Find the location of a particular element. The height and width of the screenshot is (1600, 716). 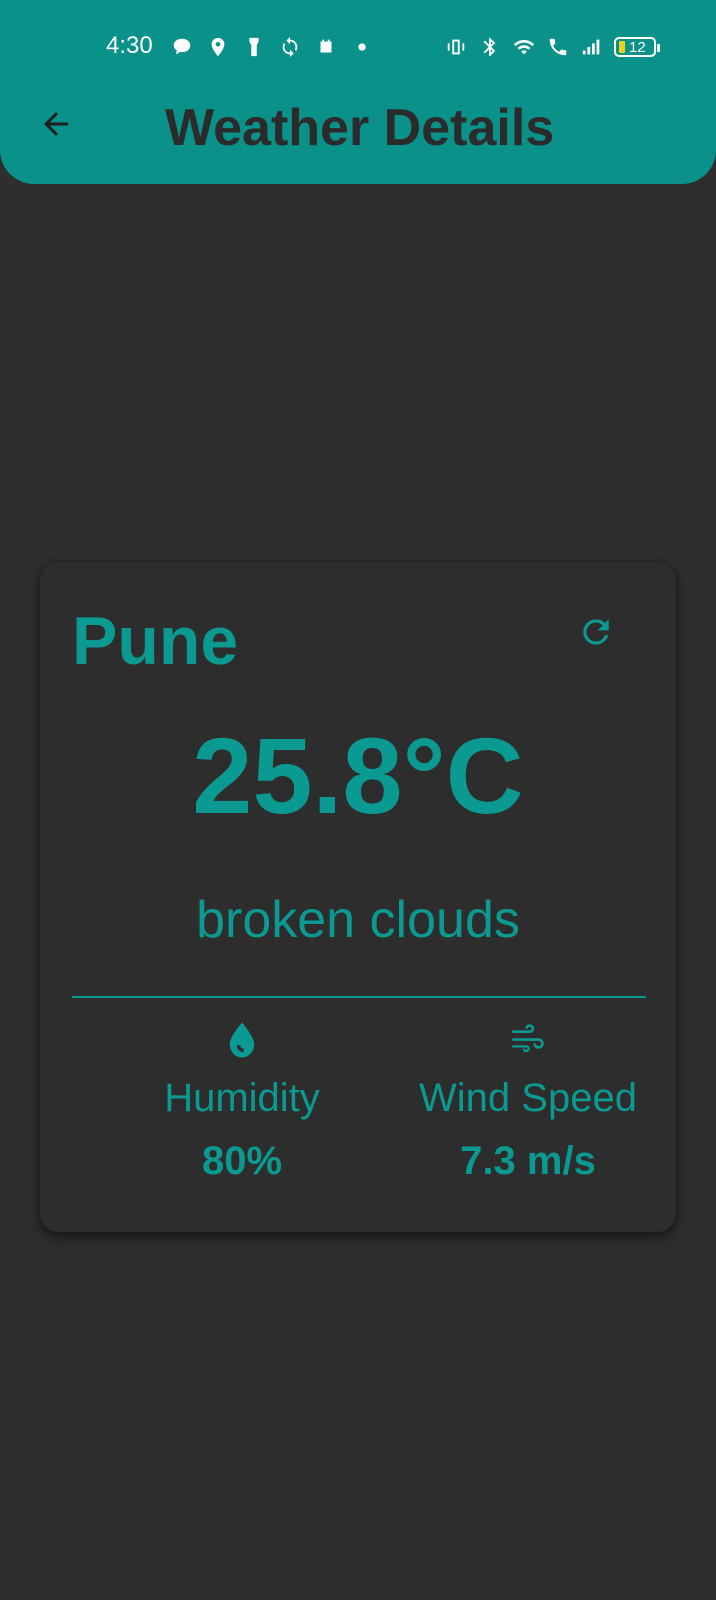

vibrate-icon is located at coordinates (456, 47).